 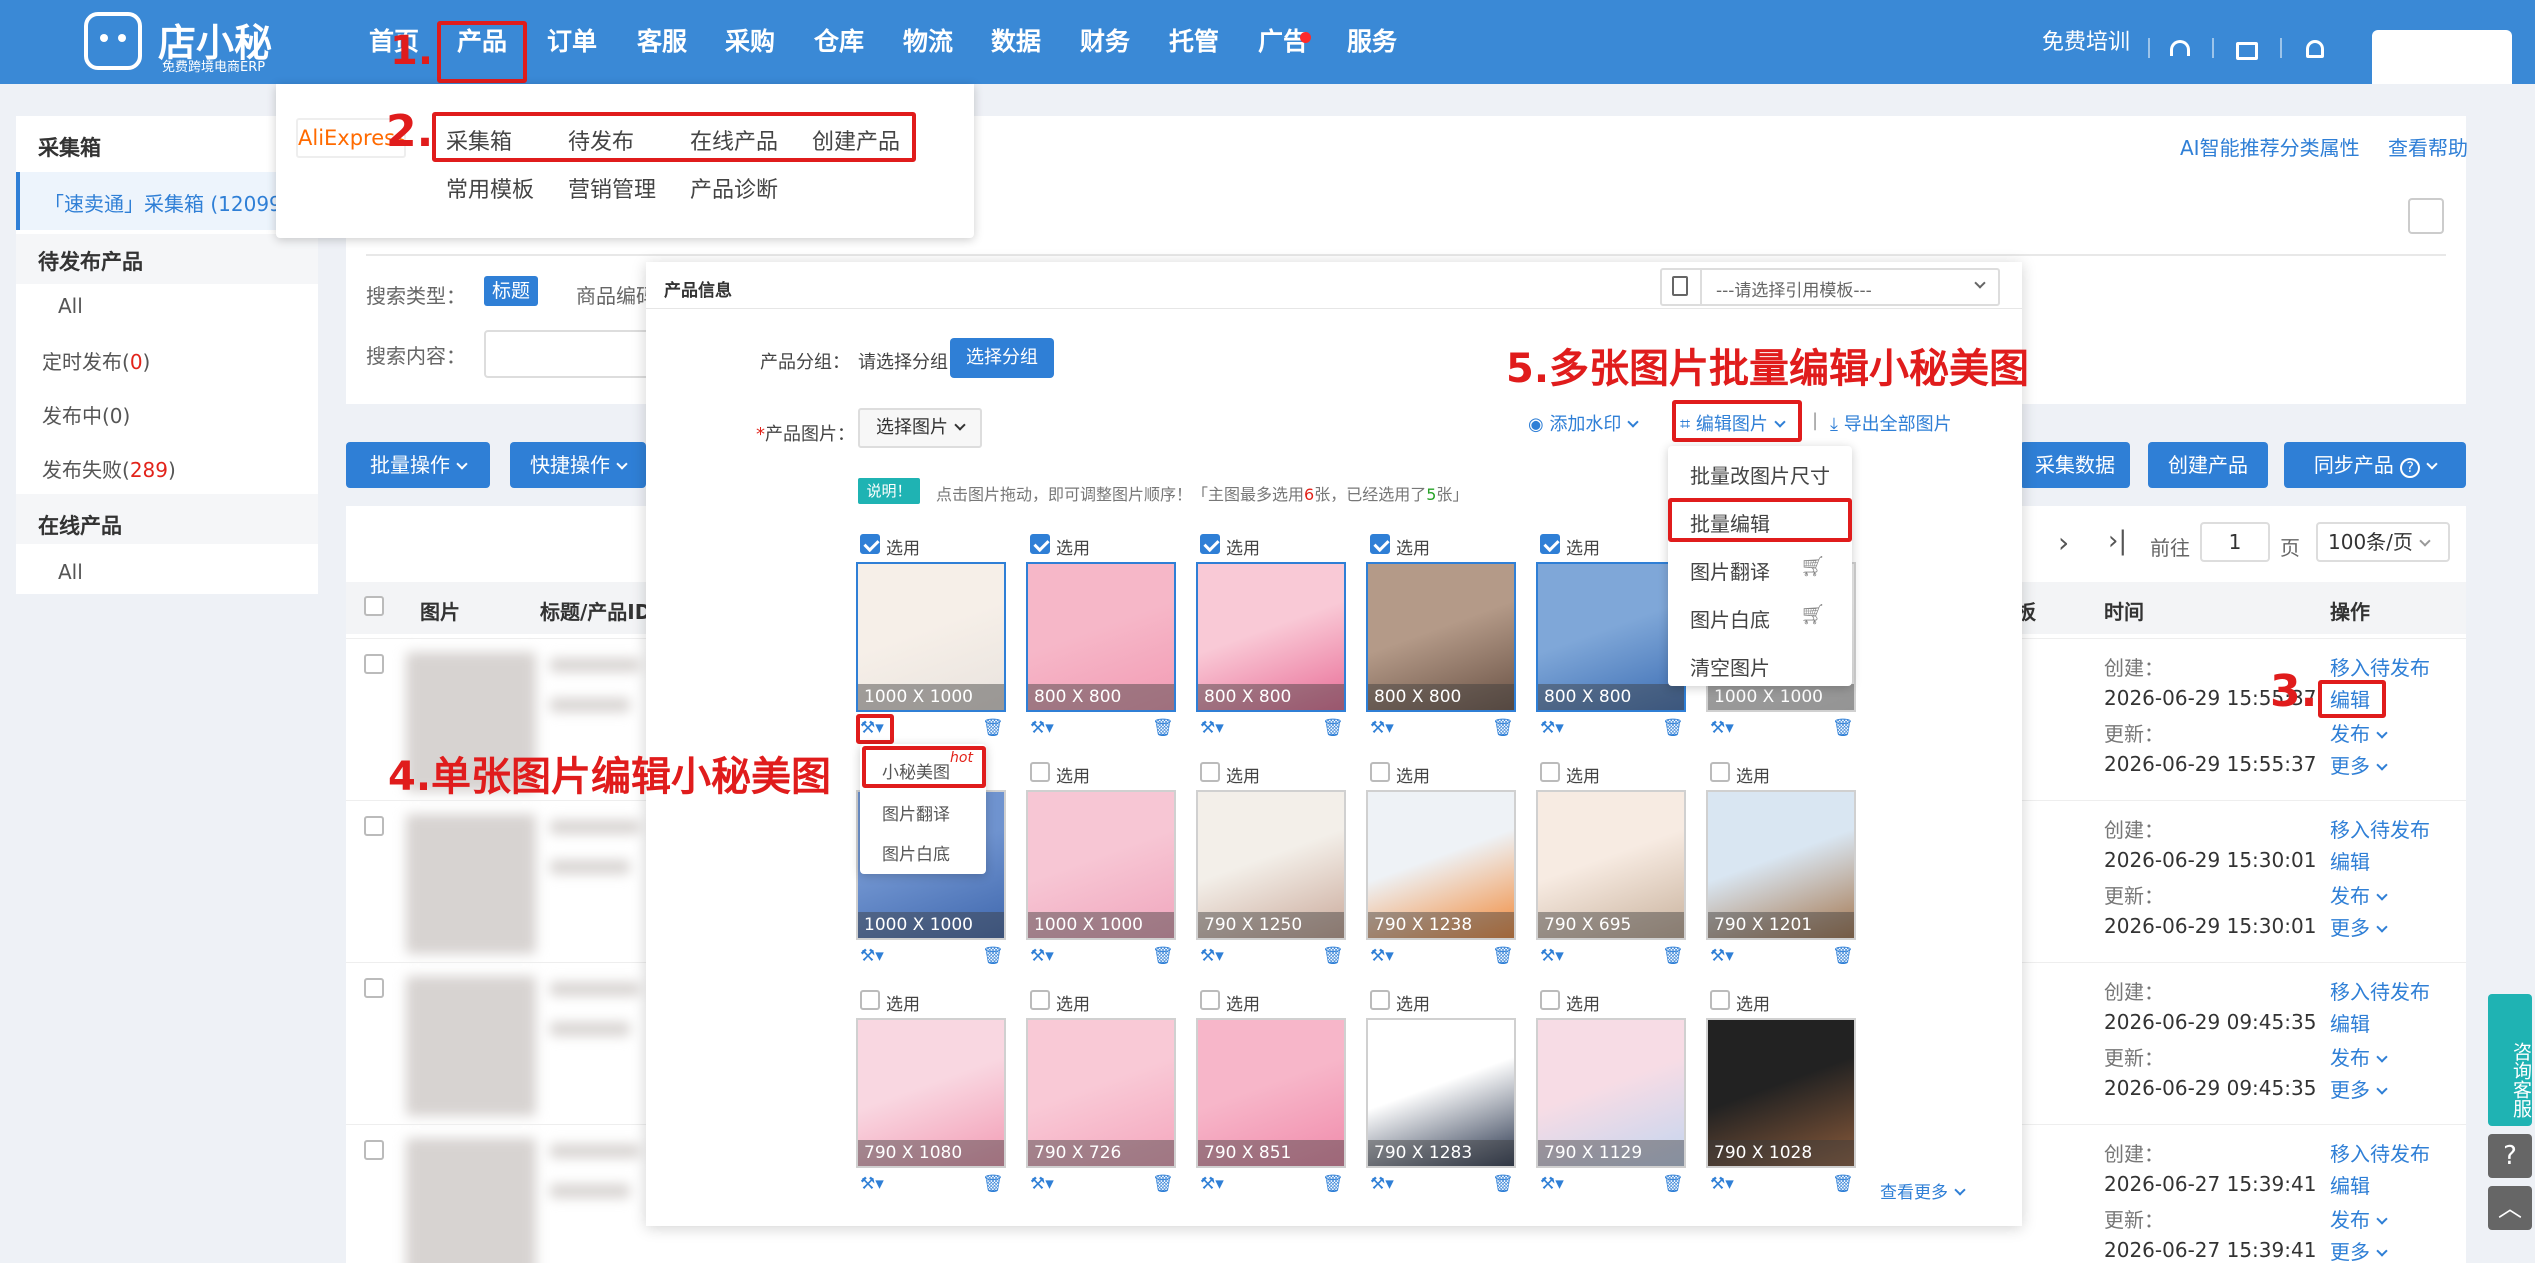 What do you see at coordinates (662, 42) in the screenshot?
I see `nav-service: 客服` at bounding box center [662, 42].